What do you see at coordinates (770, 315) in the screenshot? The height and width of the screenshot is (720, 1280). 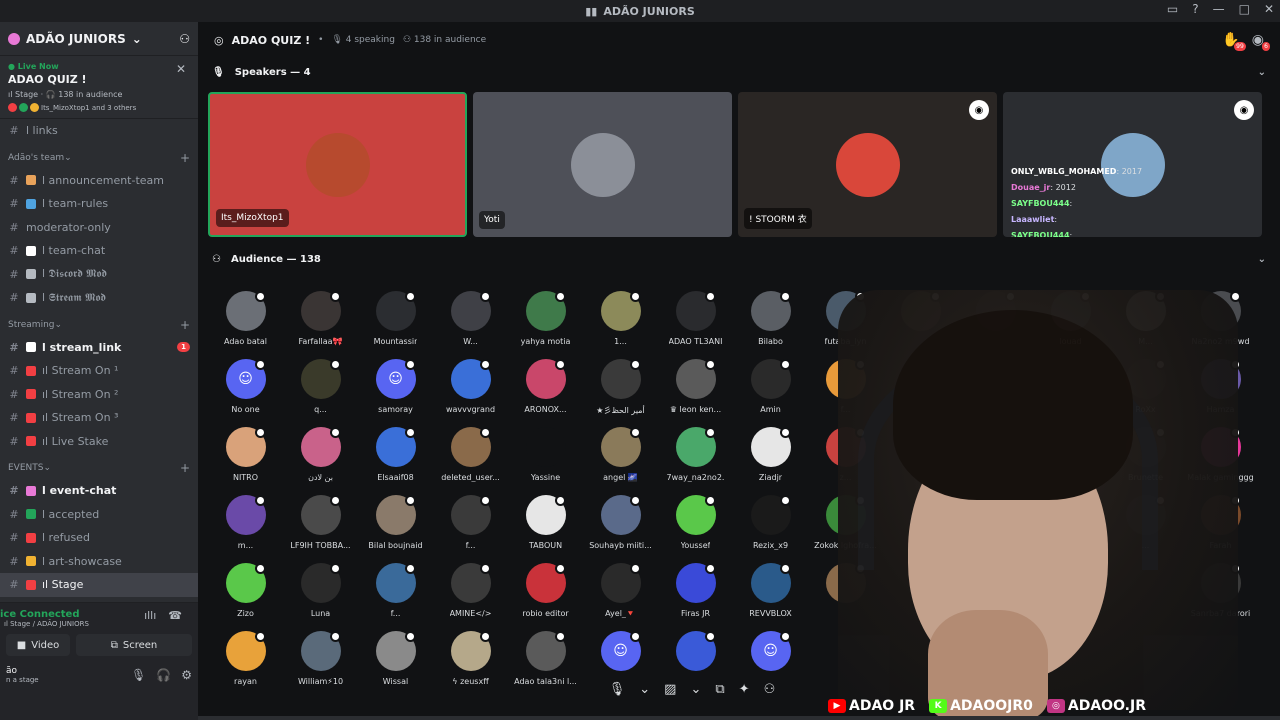 I see `audience-member: Bilabo` at bounding box center [770, 315].